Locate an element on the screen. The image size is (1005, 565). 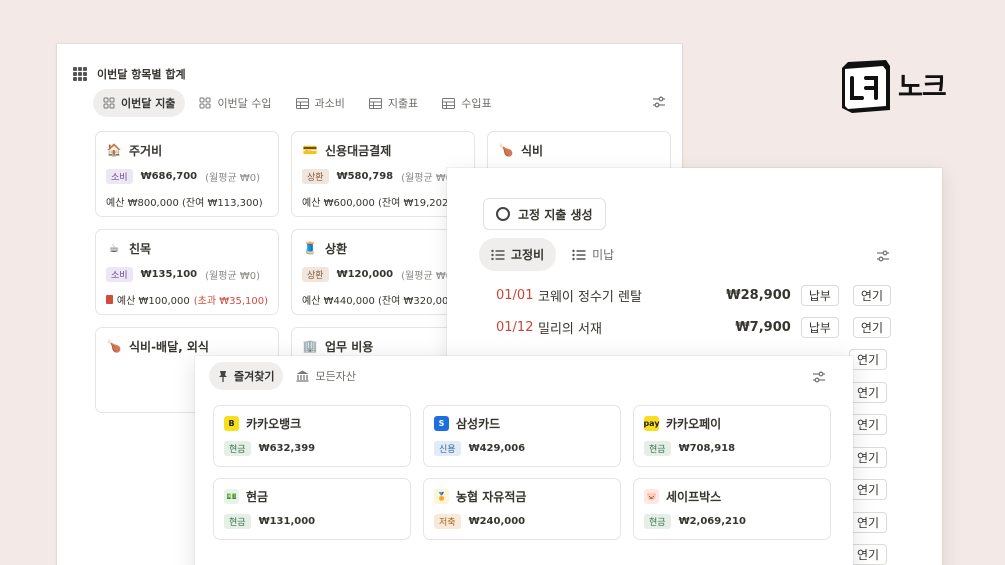
list-icon is located at coordinates (498, 255).